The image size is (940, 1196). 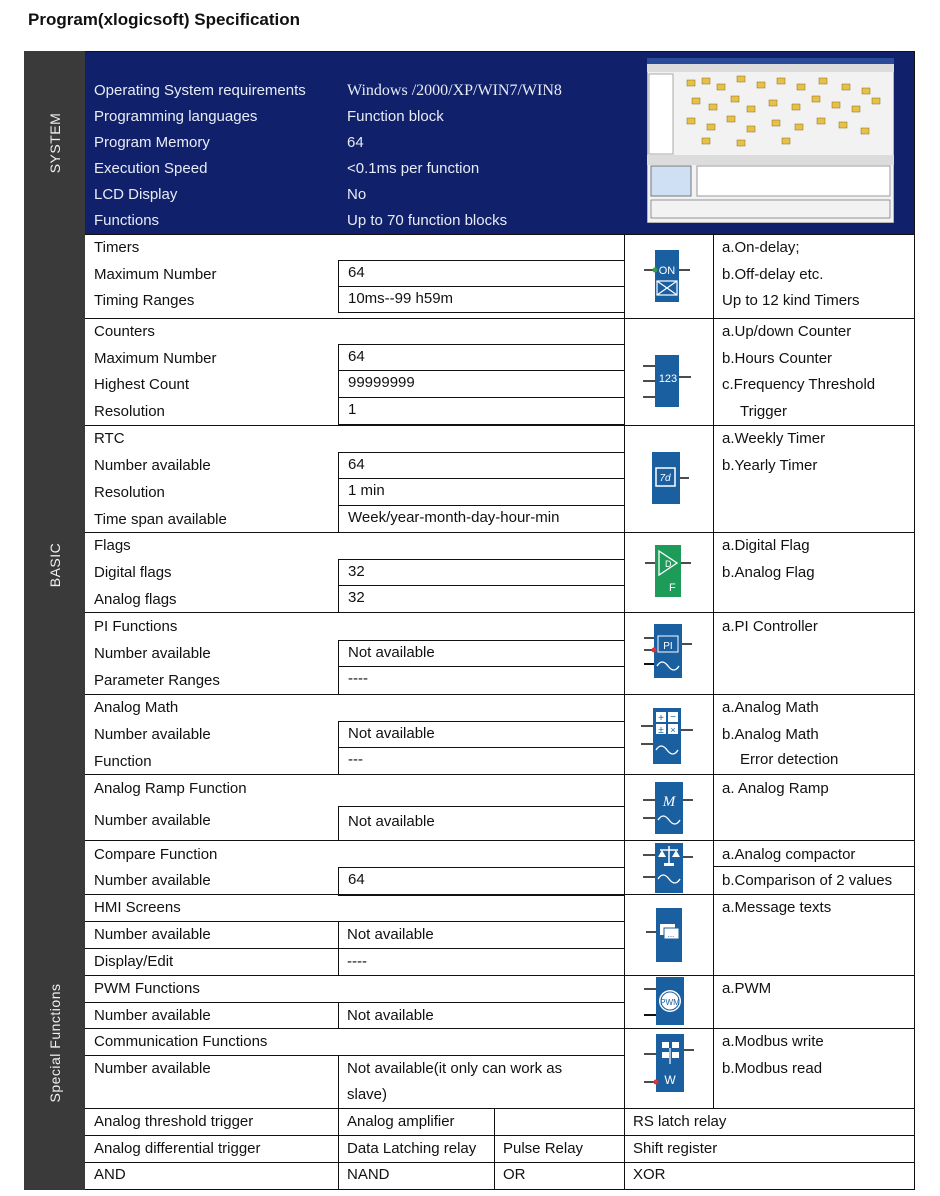 What do you see at coordinates (152, 880) in the screenshot?
I see `compare-number-label: Number available` at bounding box center [152, 880].